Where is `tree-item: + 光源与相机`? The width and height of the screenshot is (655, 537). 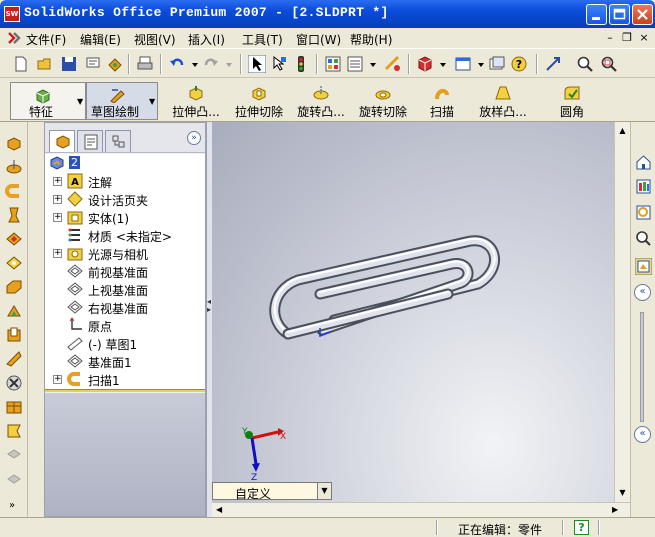 tree-item: + 光源与相机 is located at coordinates (125, 253).